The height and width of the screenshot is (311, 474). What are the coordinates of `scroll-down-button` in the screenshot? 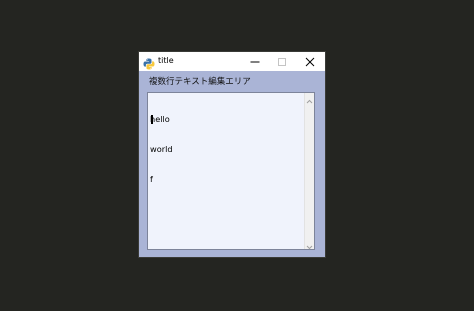 It's located at (309, 244).